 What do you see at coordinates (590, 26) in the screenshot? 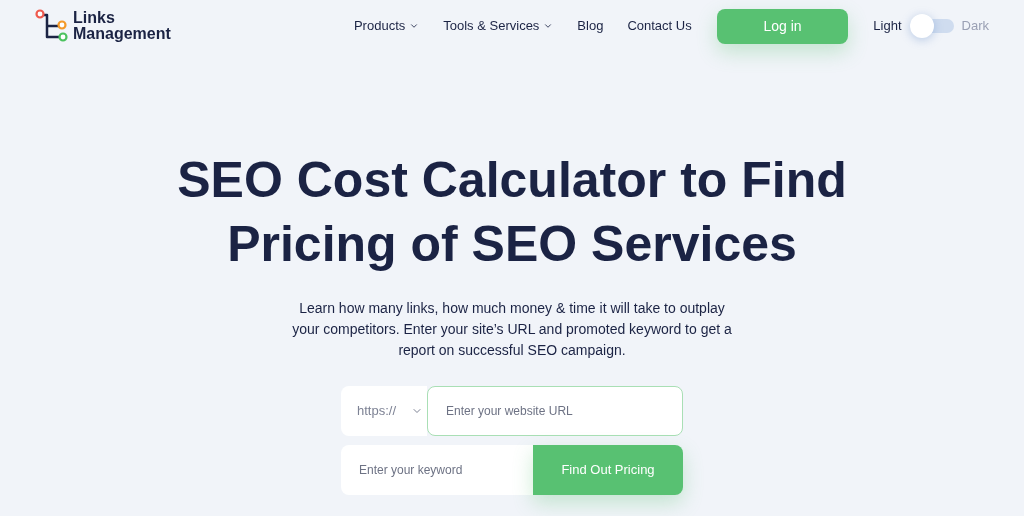
I see `nav-link: Blog` at bounding box center [590, 26].